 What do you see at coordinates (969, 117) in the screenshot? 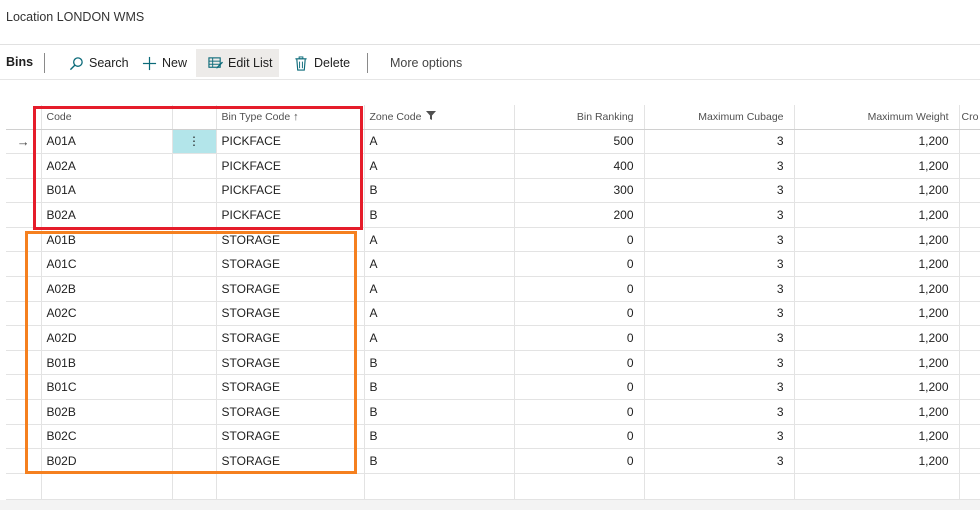
I see `column-header-cross-dock: Cro` at bounding box center [969, 117].